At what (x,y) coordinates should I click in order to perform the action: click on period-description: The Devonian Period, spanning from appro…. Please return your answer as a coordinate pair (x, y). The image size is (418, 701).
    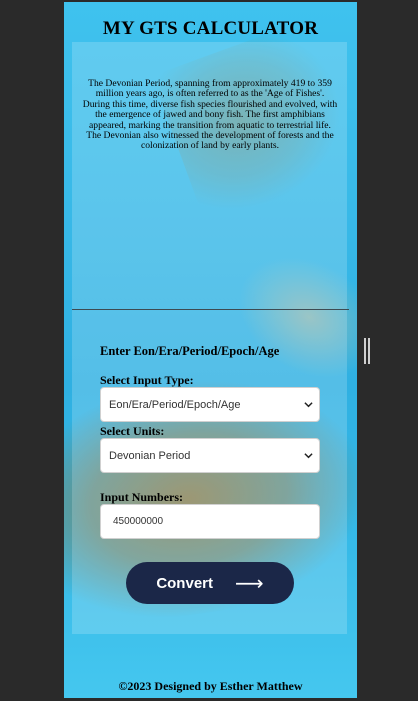
    Looking at the image, I should click on (210, 115).